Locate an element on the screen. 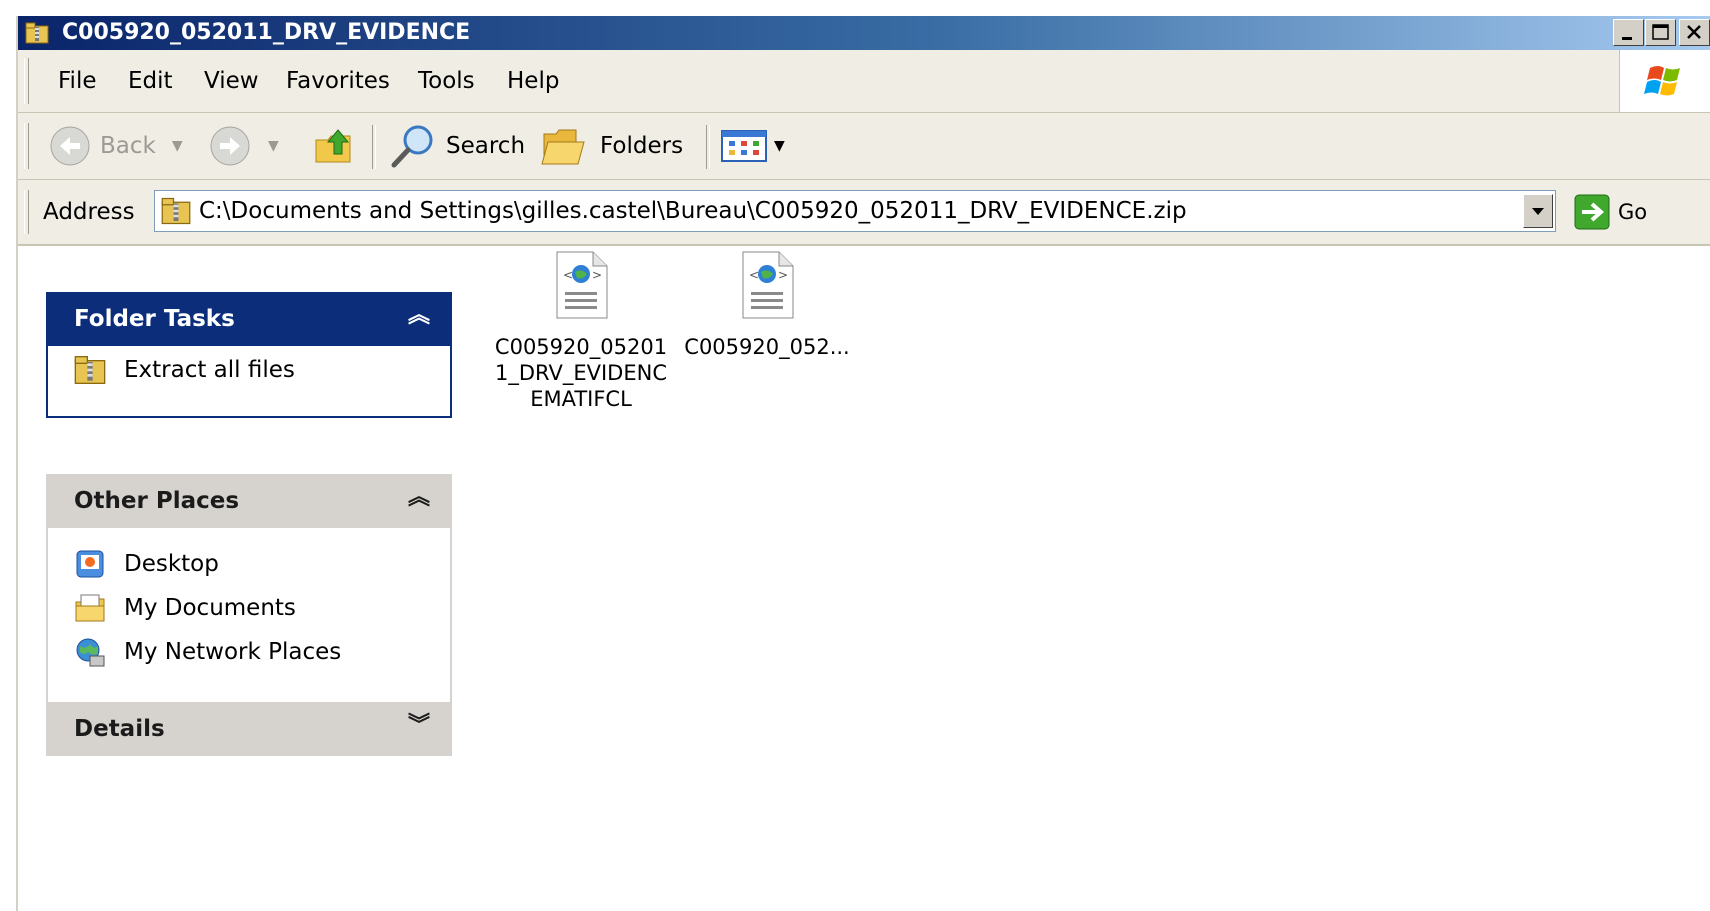 The image size is (1710, 911). network-places-icon is located at coordinates (90, 652).